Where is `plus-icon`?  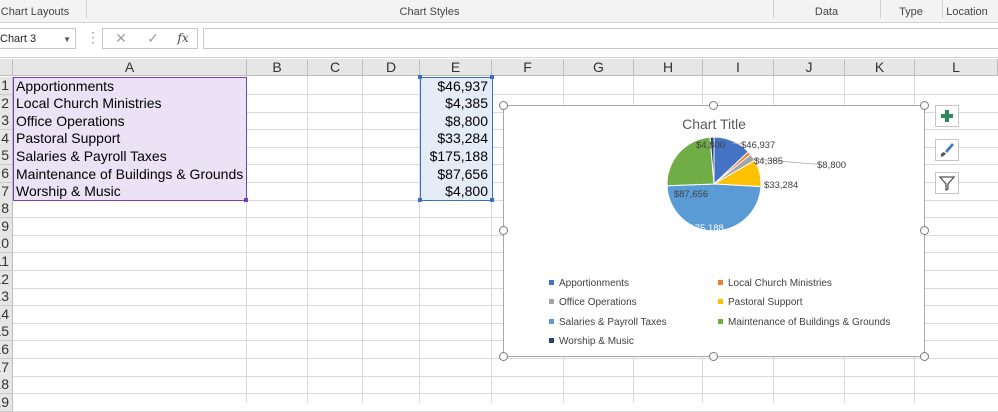
plus-icon is located at coordinates (947, 116).